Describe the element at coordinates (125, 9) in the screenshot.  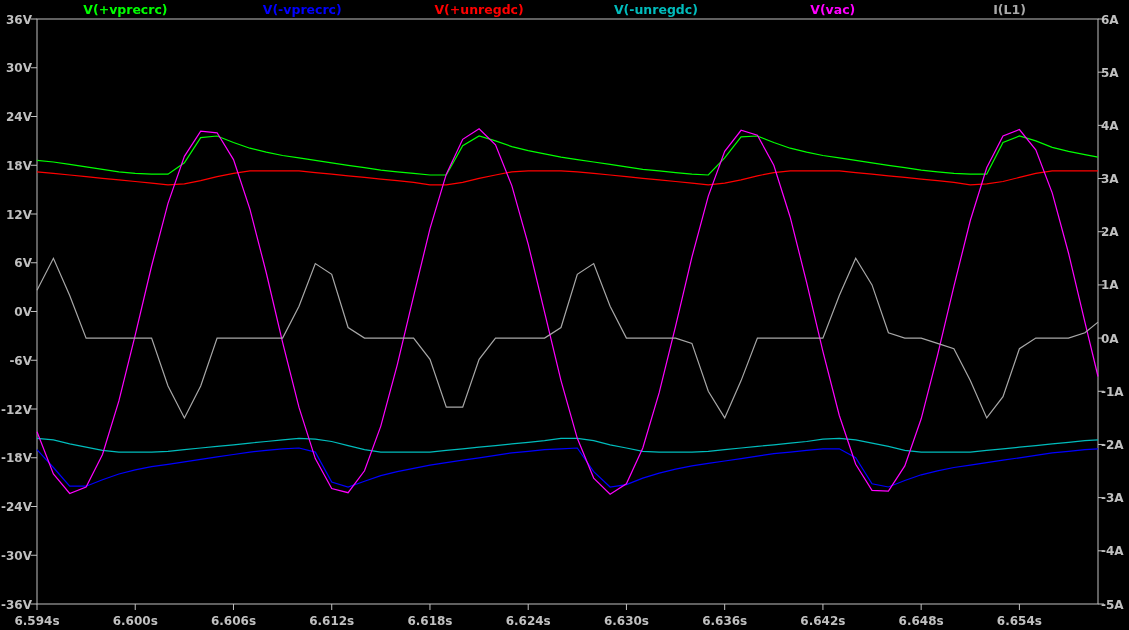
I see `trace-legend-label: V(+vprecrc)` at that location.